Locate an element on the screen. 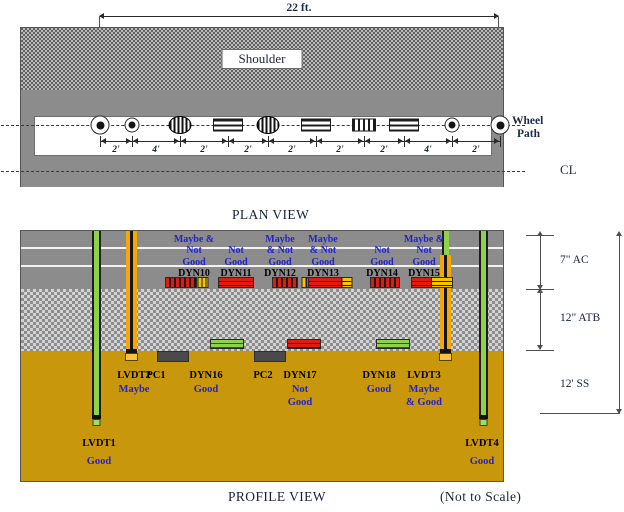 The image size is (624, 512). layer-depth-dimensions: 7" AC 12" ATB 12' SS is located at coordinates (565, 356).